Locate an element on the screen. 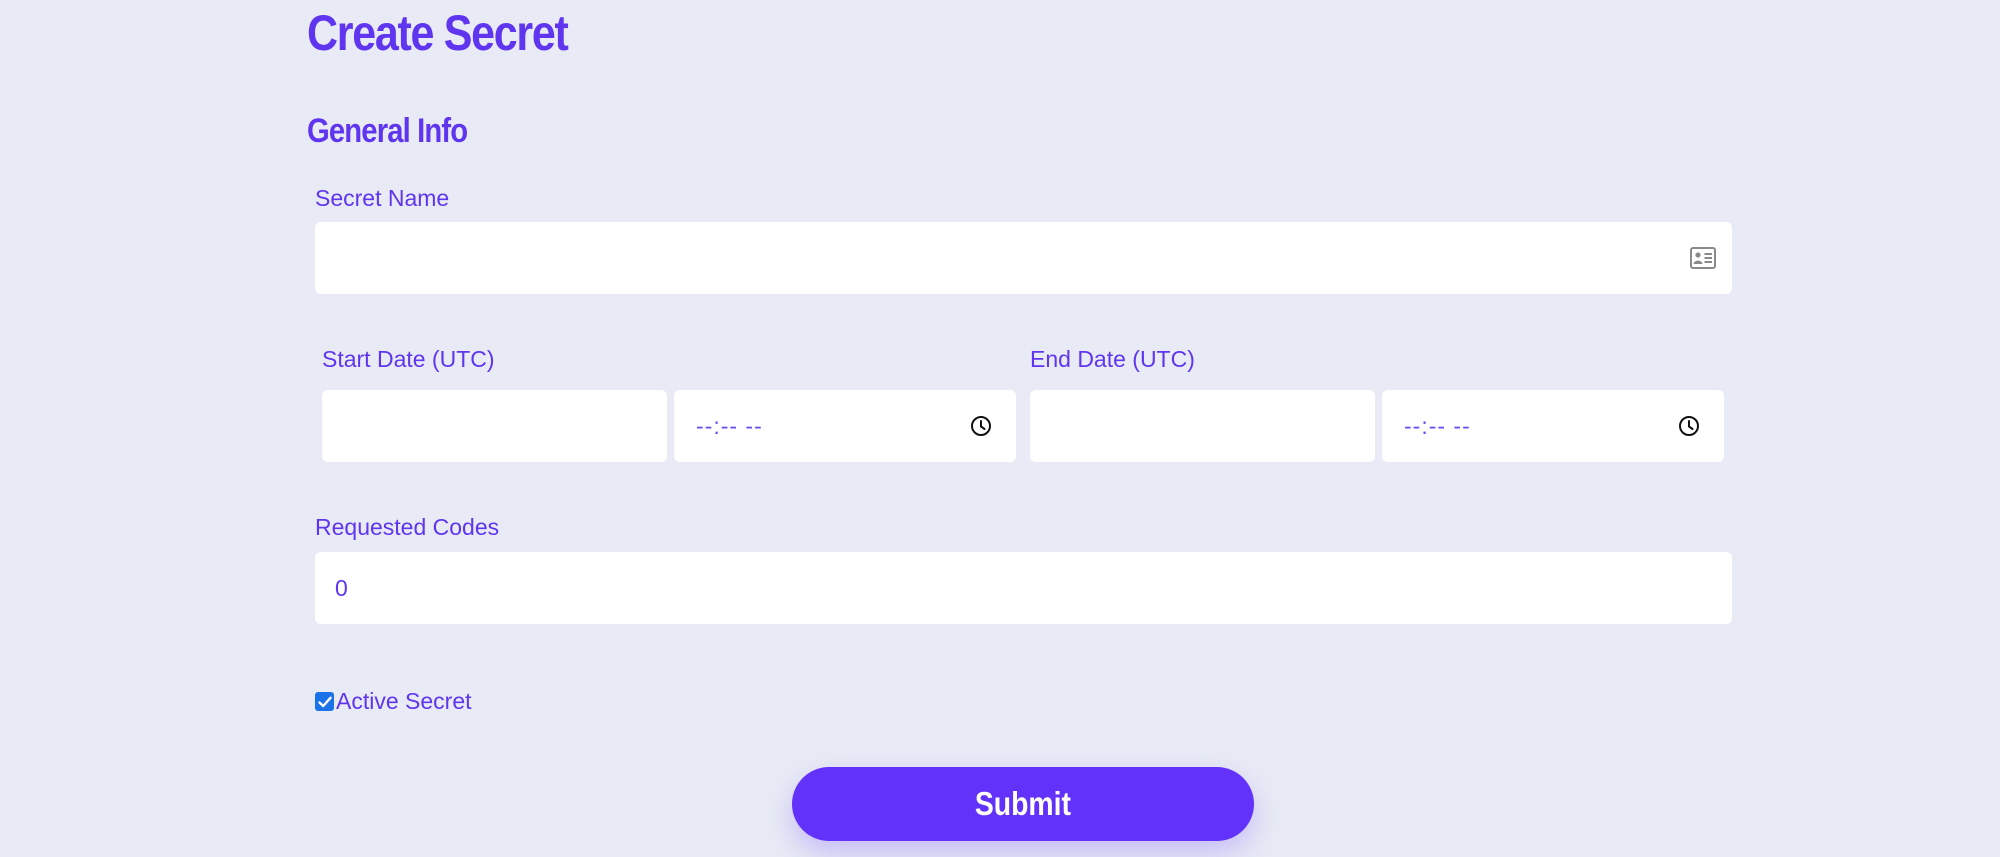  end-date-input is located at coordinates (1202, 426).